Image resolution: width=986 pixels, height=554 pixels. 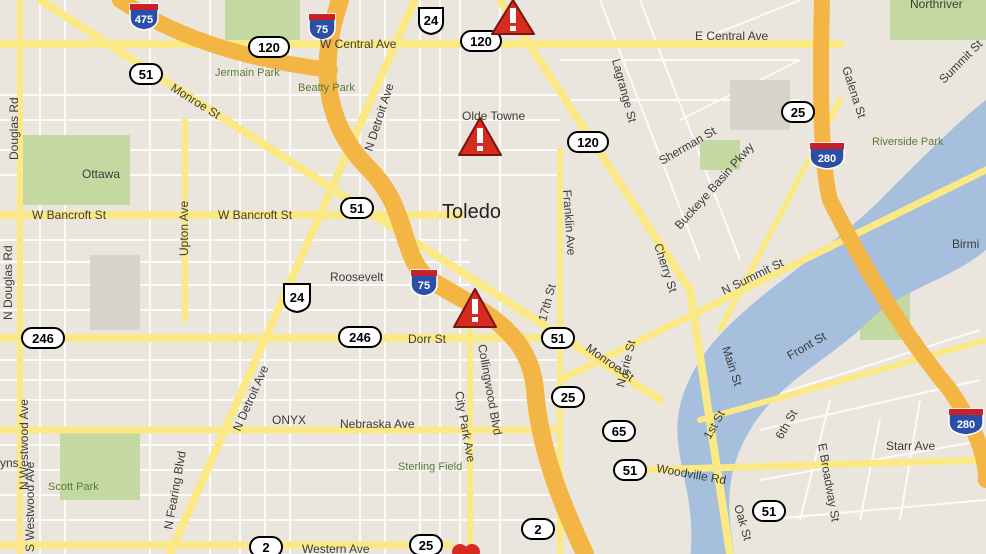 I want to click on shield-label: 475, so click(x=144, y=20).